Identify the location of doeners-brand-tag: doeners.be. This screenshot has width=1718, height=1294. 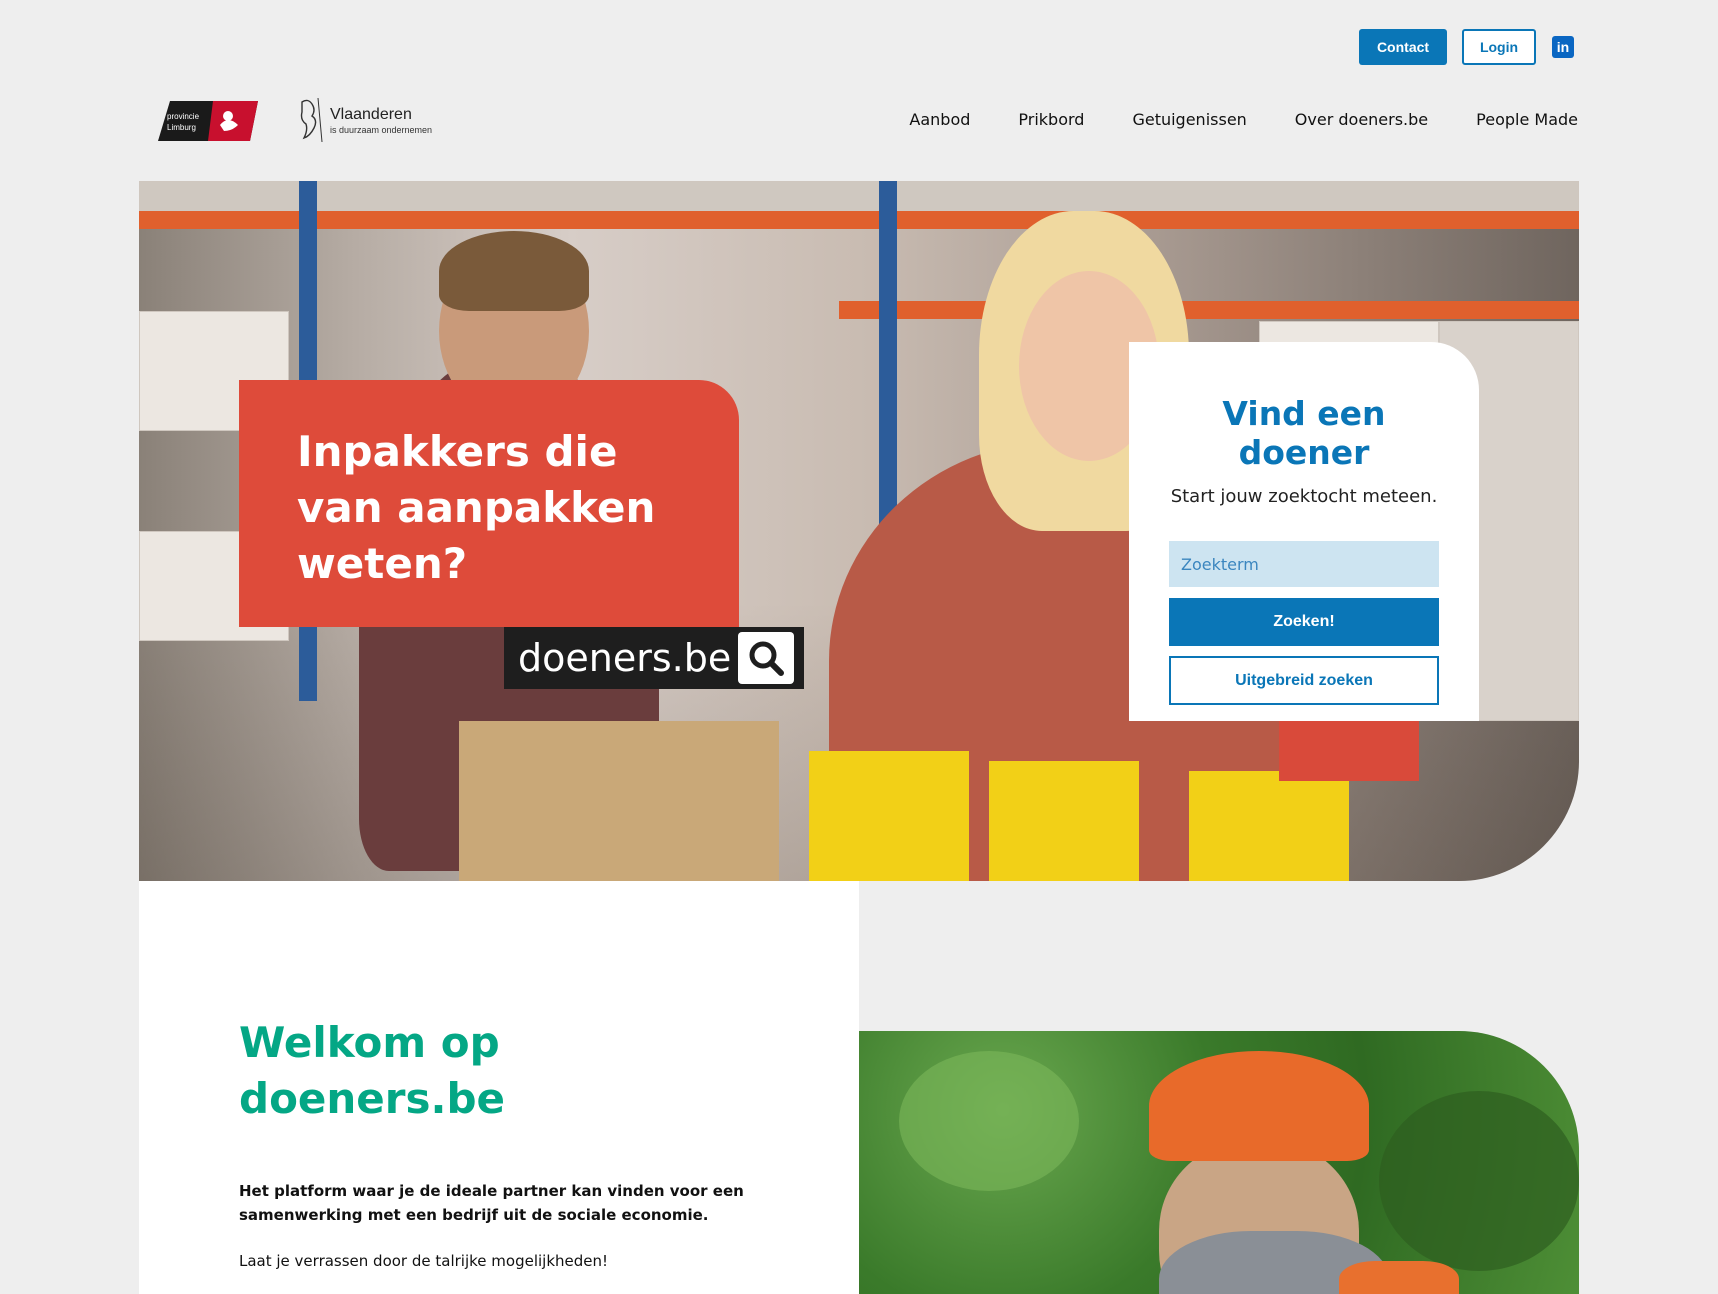
(654, 658).